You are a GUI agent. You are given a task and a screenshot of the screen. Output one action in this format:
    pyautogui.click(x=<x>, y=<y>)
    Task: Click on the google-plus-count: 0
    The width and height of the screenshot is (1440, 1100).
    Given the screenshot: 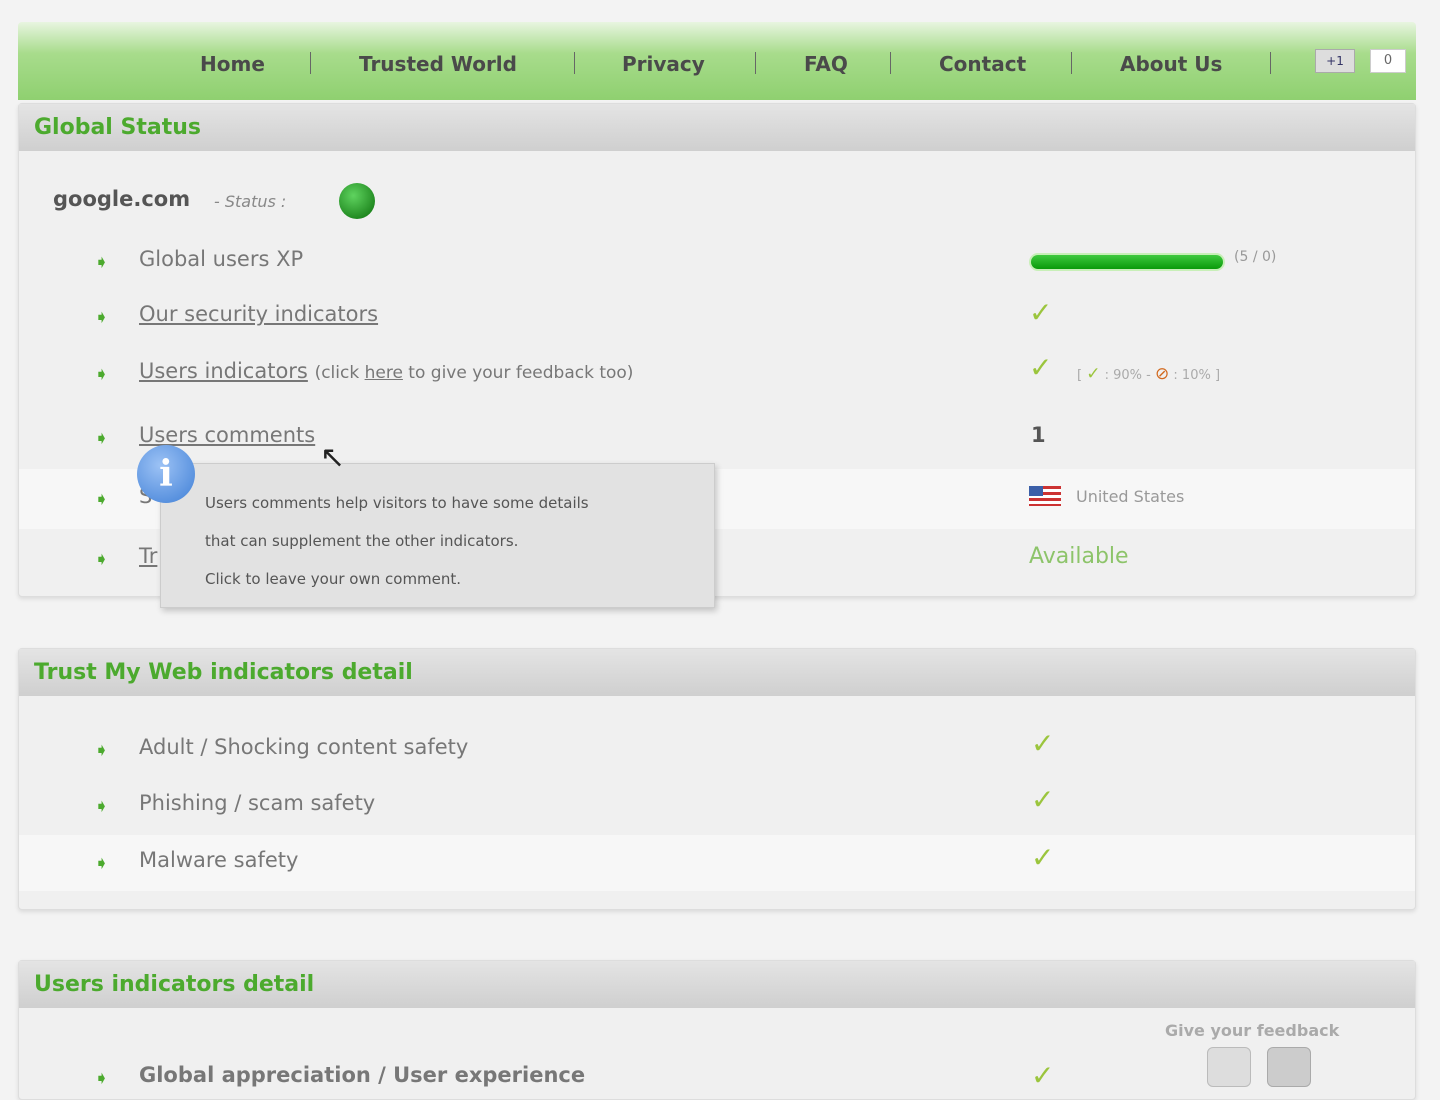 What is the action you would take?
    pyautogui.click(x=1388, y=61)
    